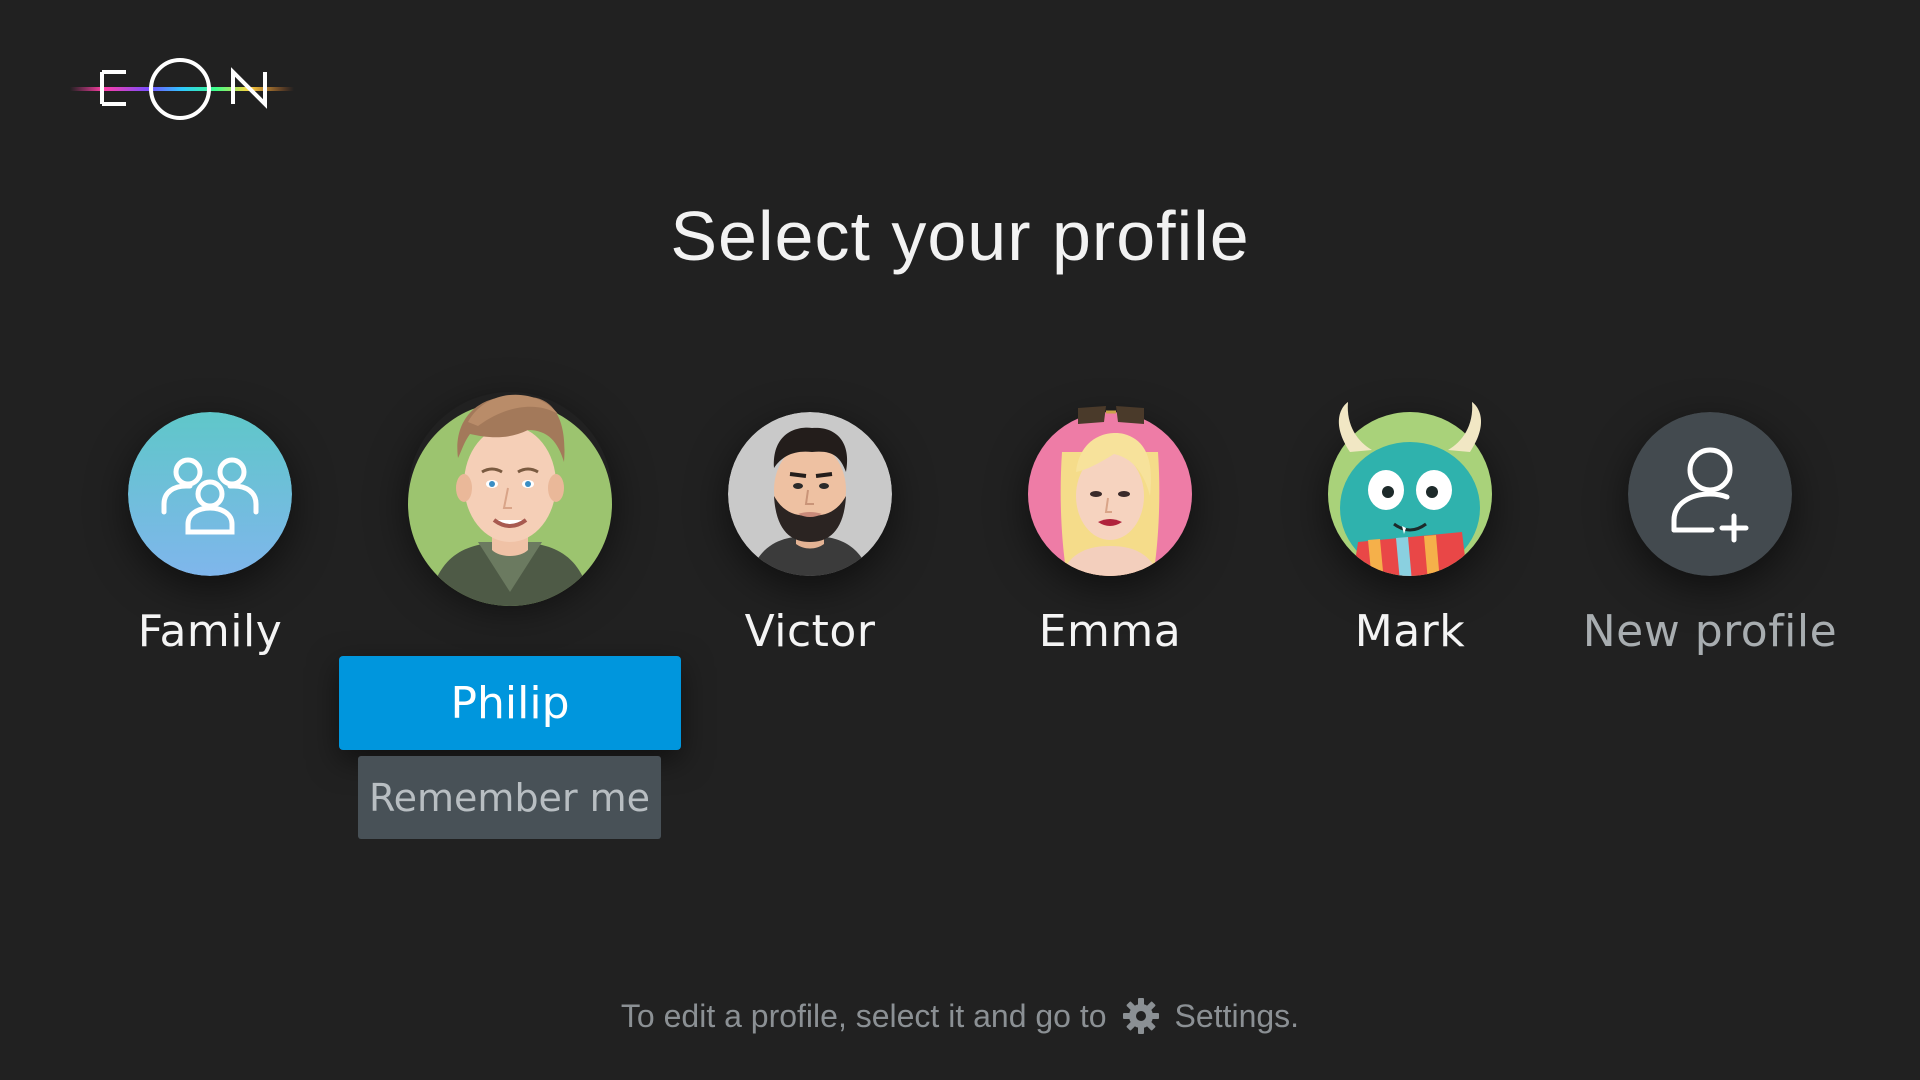  What do you see at coordinates (863, 1015) in the screenshot?
I see `hint-text: To edit a profile, select it and go to` at bounding box center [863, 1015].